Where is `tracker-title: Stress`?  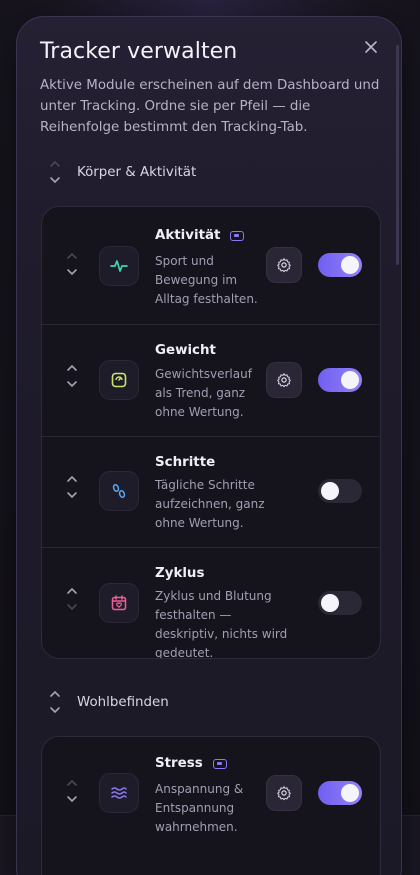 tracker-title: Stress is located at coordinates (191, 763).